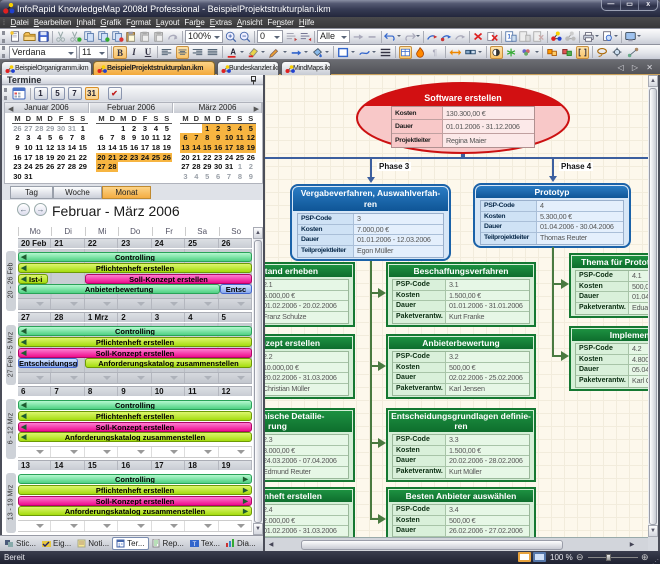 This screenshot has width=660, height=564. What do you see at coordinates (195, 545) in the screenshot?
I see `svg-text: T` at bounding box center [195, 545].